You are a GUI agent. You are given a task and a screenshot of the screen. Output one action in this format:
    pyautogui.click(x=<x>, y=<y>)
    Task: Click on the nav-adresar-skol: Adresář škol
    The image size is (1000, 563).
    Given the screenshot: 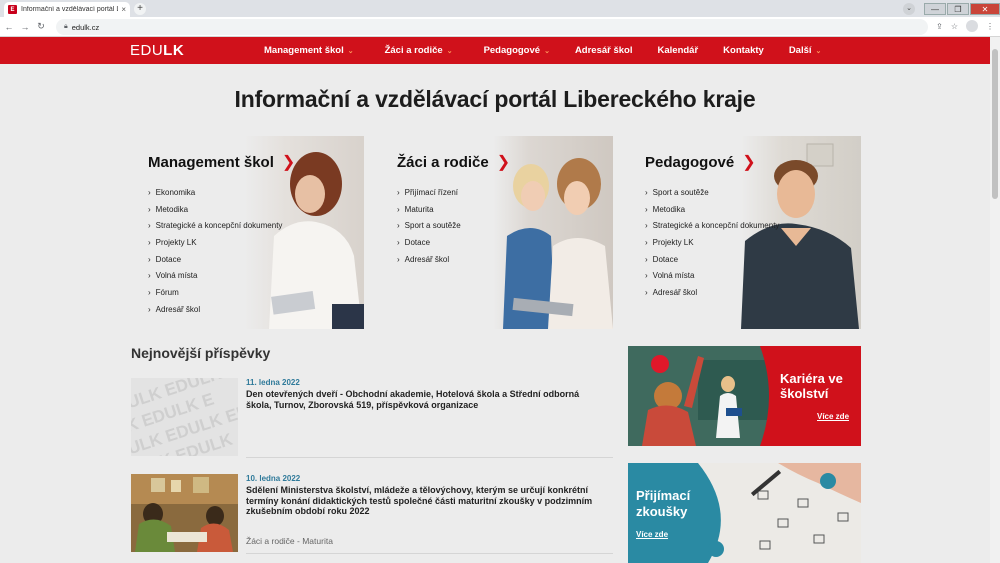 What is the action you would take?
    pyautogui.click(x=604, y=50)
    